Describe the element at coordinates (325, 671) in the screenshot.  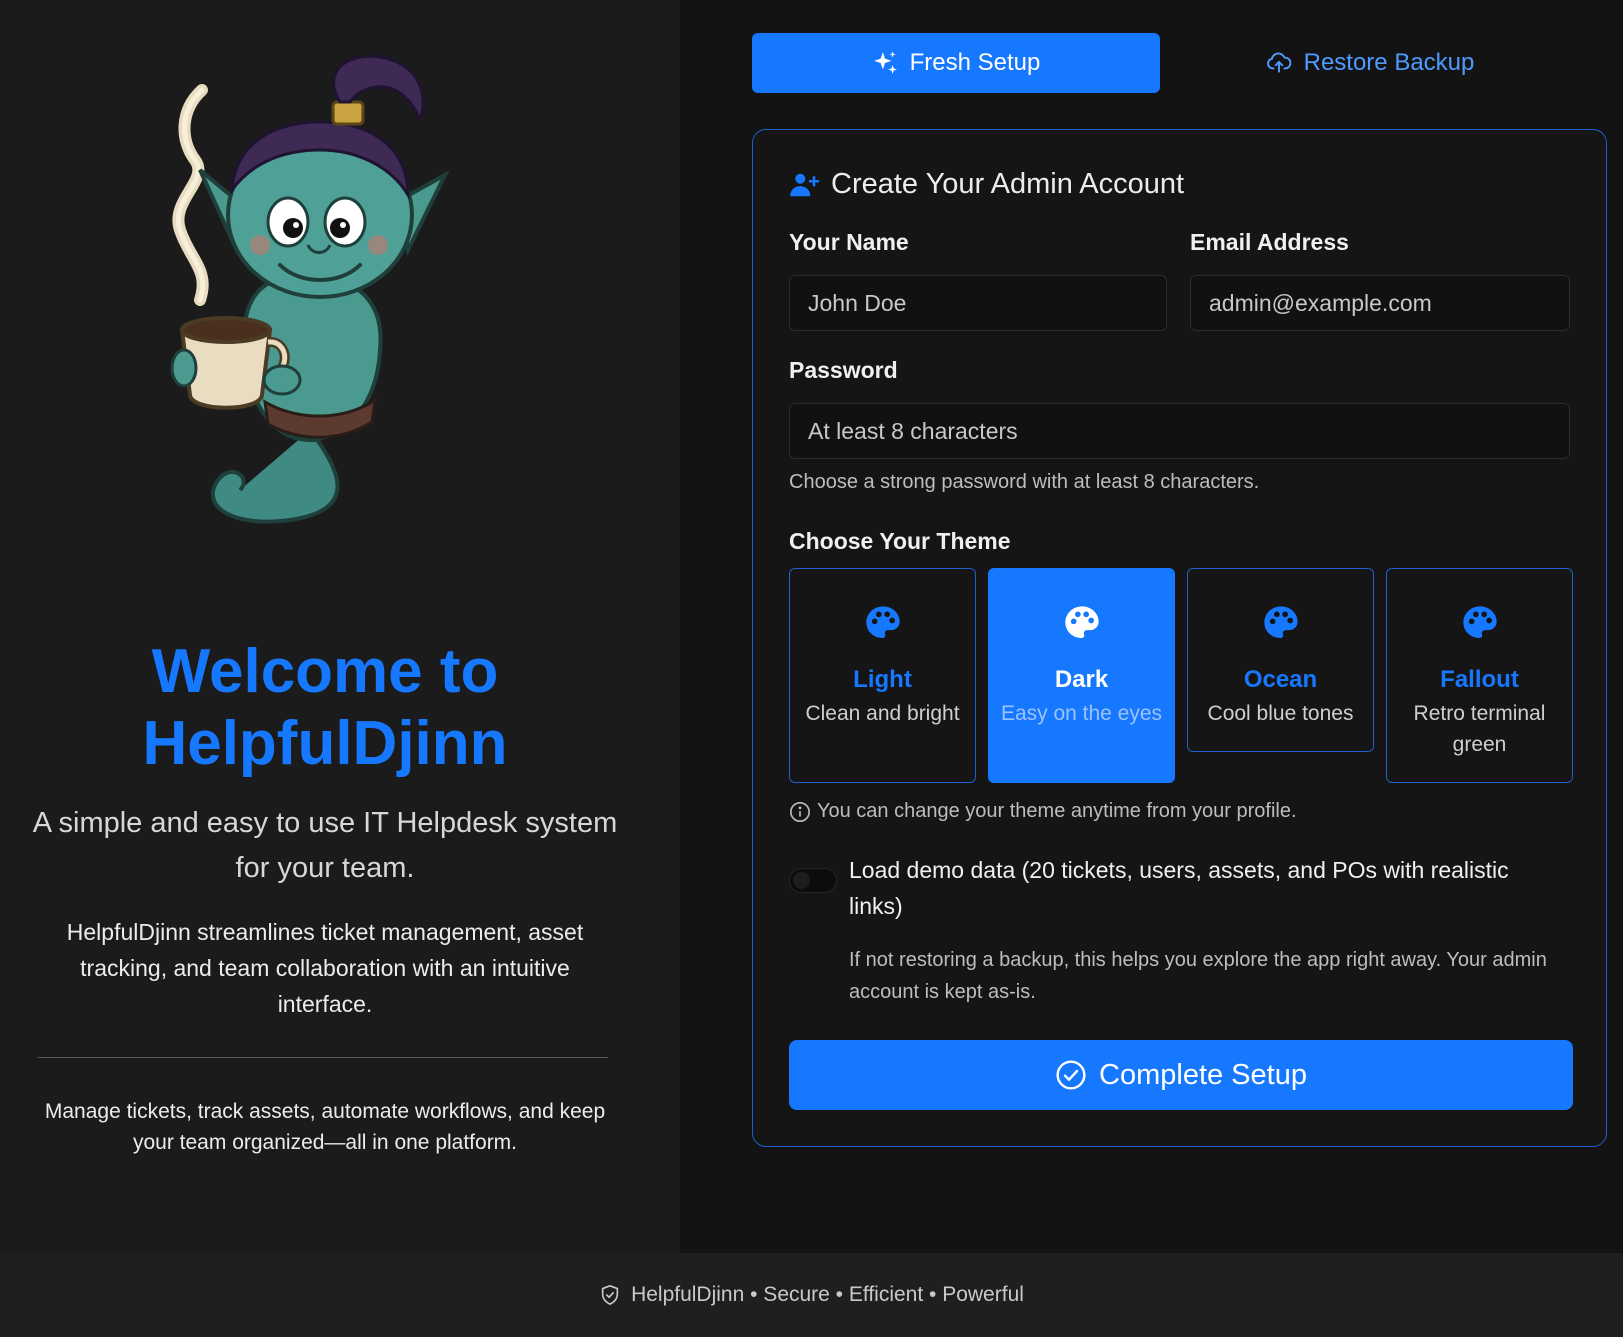
I see `welcome-line-1: Welcome to` at that location.